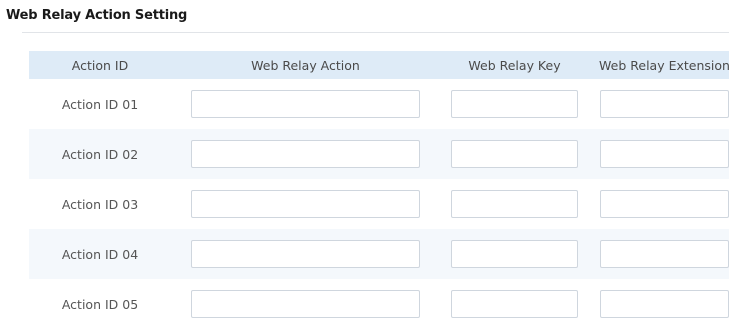 This screenshot has height=329, width=729. I want to click on action-id-label: Action ID 05, so click(100, 304).